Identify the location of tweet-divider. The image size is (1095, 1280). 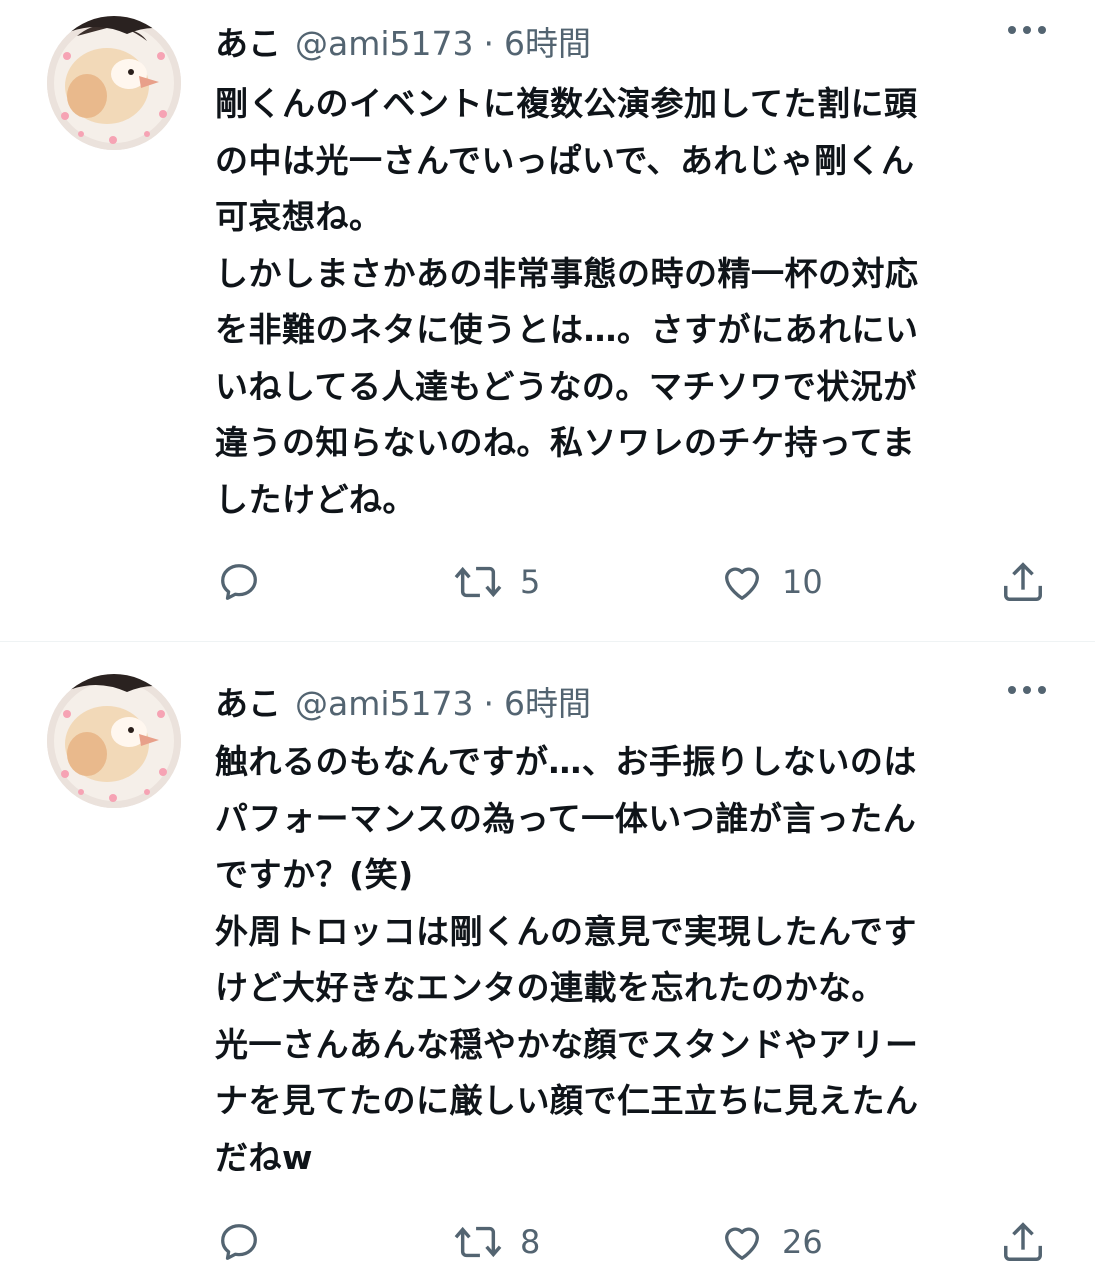
(547, 641).